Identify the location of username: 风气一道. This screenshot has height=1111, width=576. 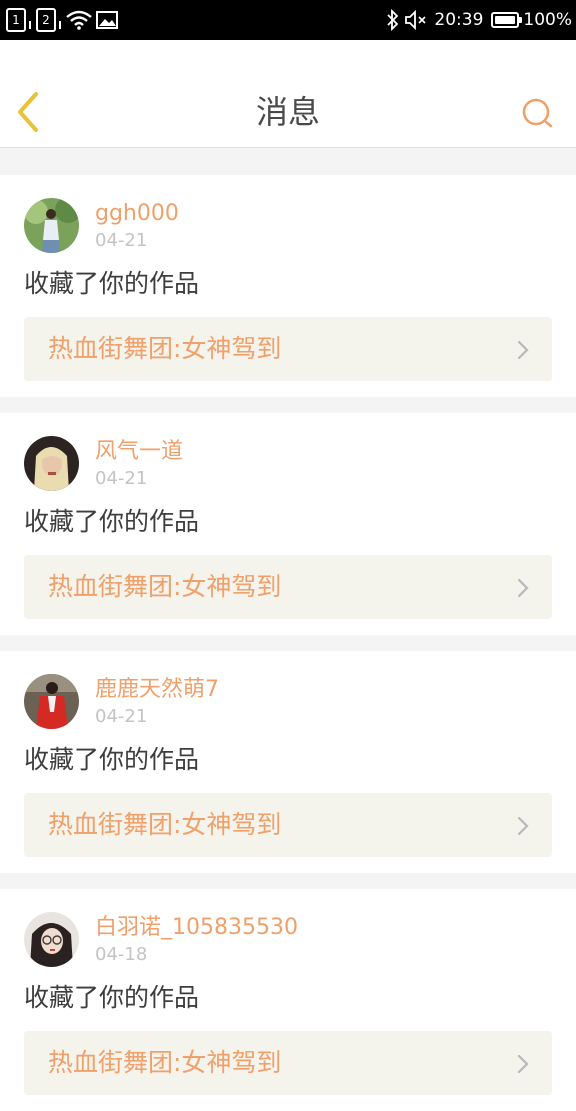
(139, 452).